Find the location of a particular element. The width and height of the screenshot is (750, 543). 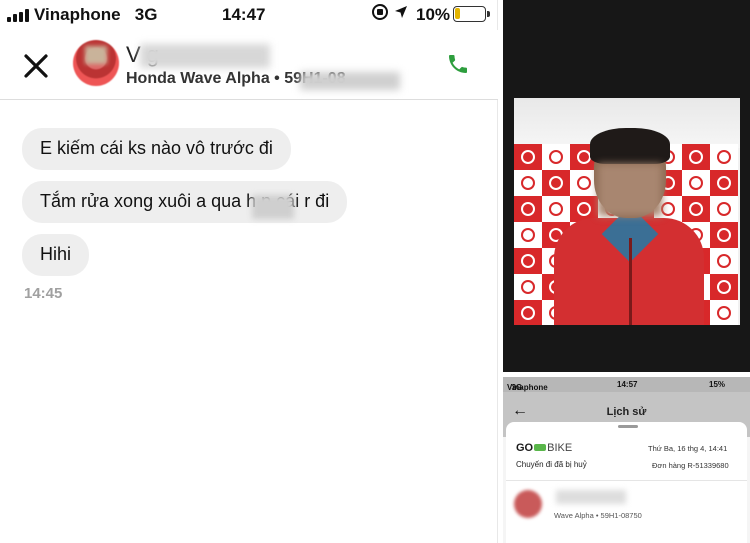

person is located at coordinates (629, 226).